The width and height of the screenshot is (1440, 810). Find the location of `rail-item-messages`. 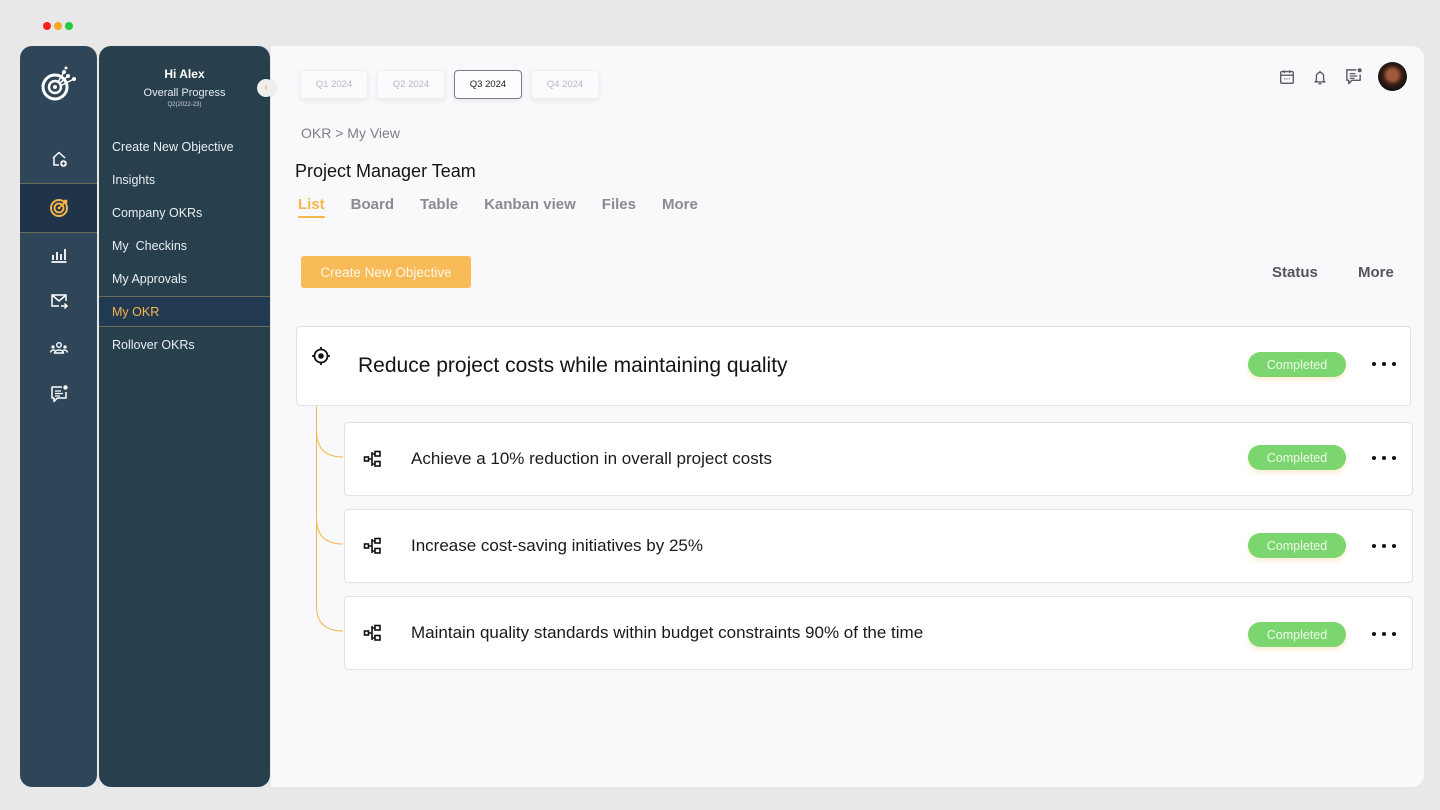

rail-item-messages is located at coordinates (58, 394).